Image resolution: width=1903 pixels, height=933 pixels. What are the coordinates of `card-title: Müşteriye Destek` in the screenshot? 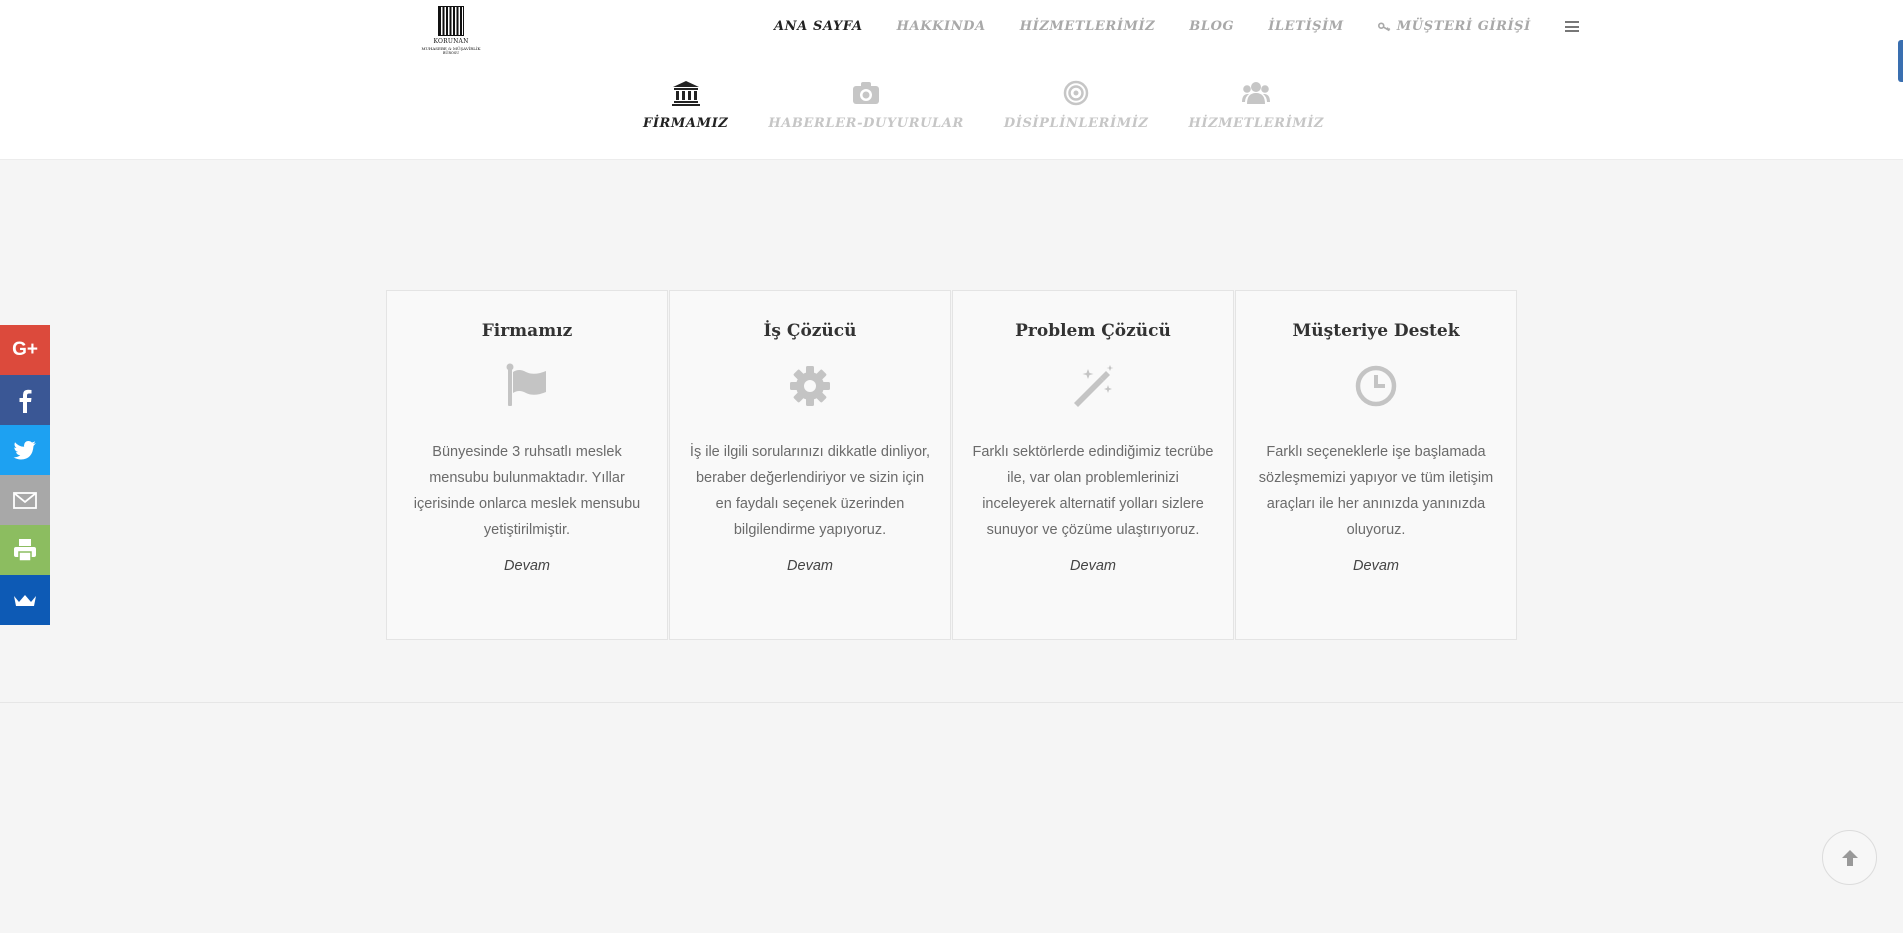 It's located at (1376, 331).